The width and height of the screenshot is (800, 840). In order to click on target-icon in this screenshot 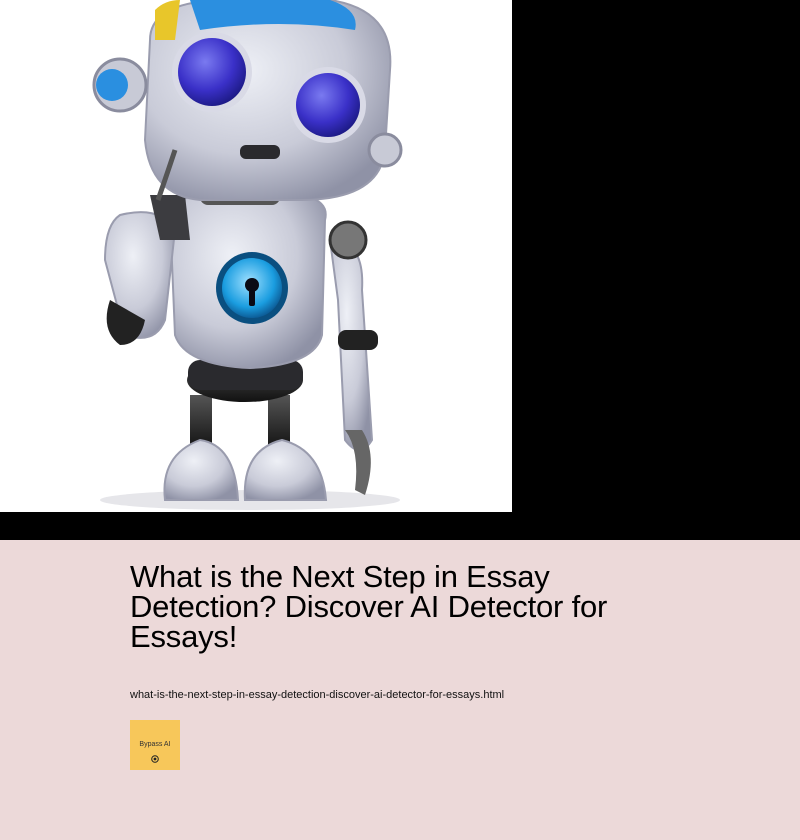, I will do `click(155, 759)`.